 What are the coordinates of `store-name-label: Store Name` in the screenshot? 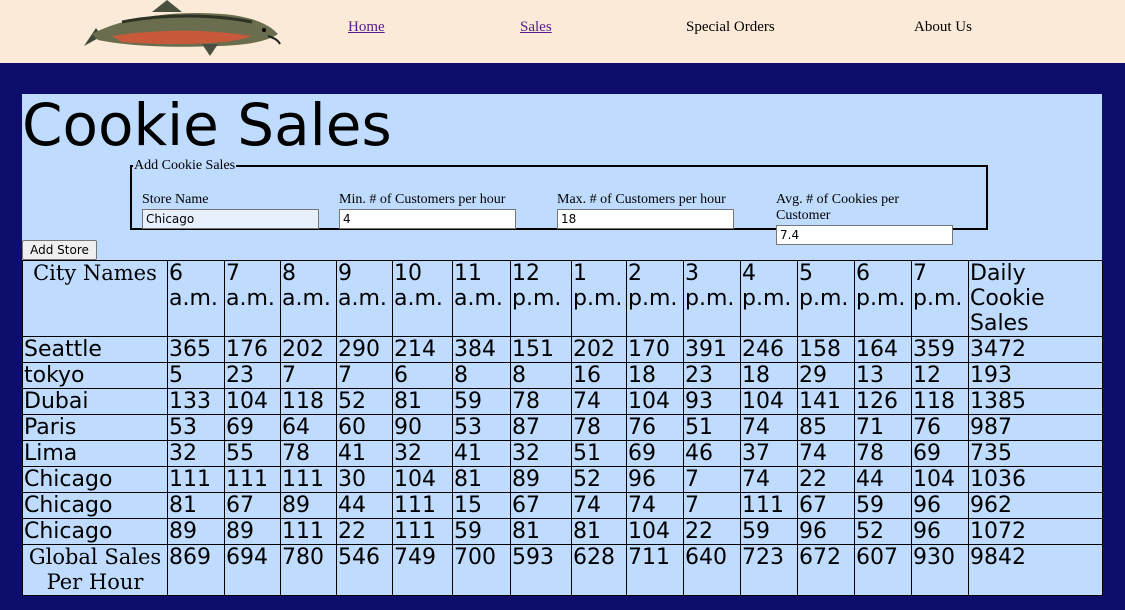 It's located at (175, 199).